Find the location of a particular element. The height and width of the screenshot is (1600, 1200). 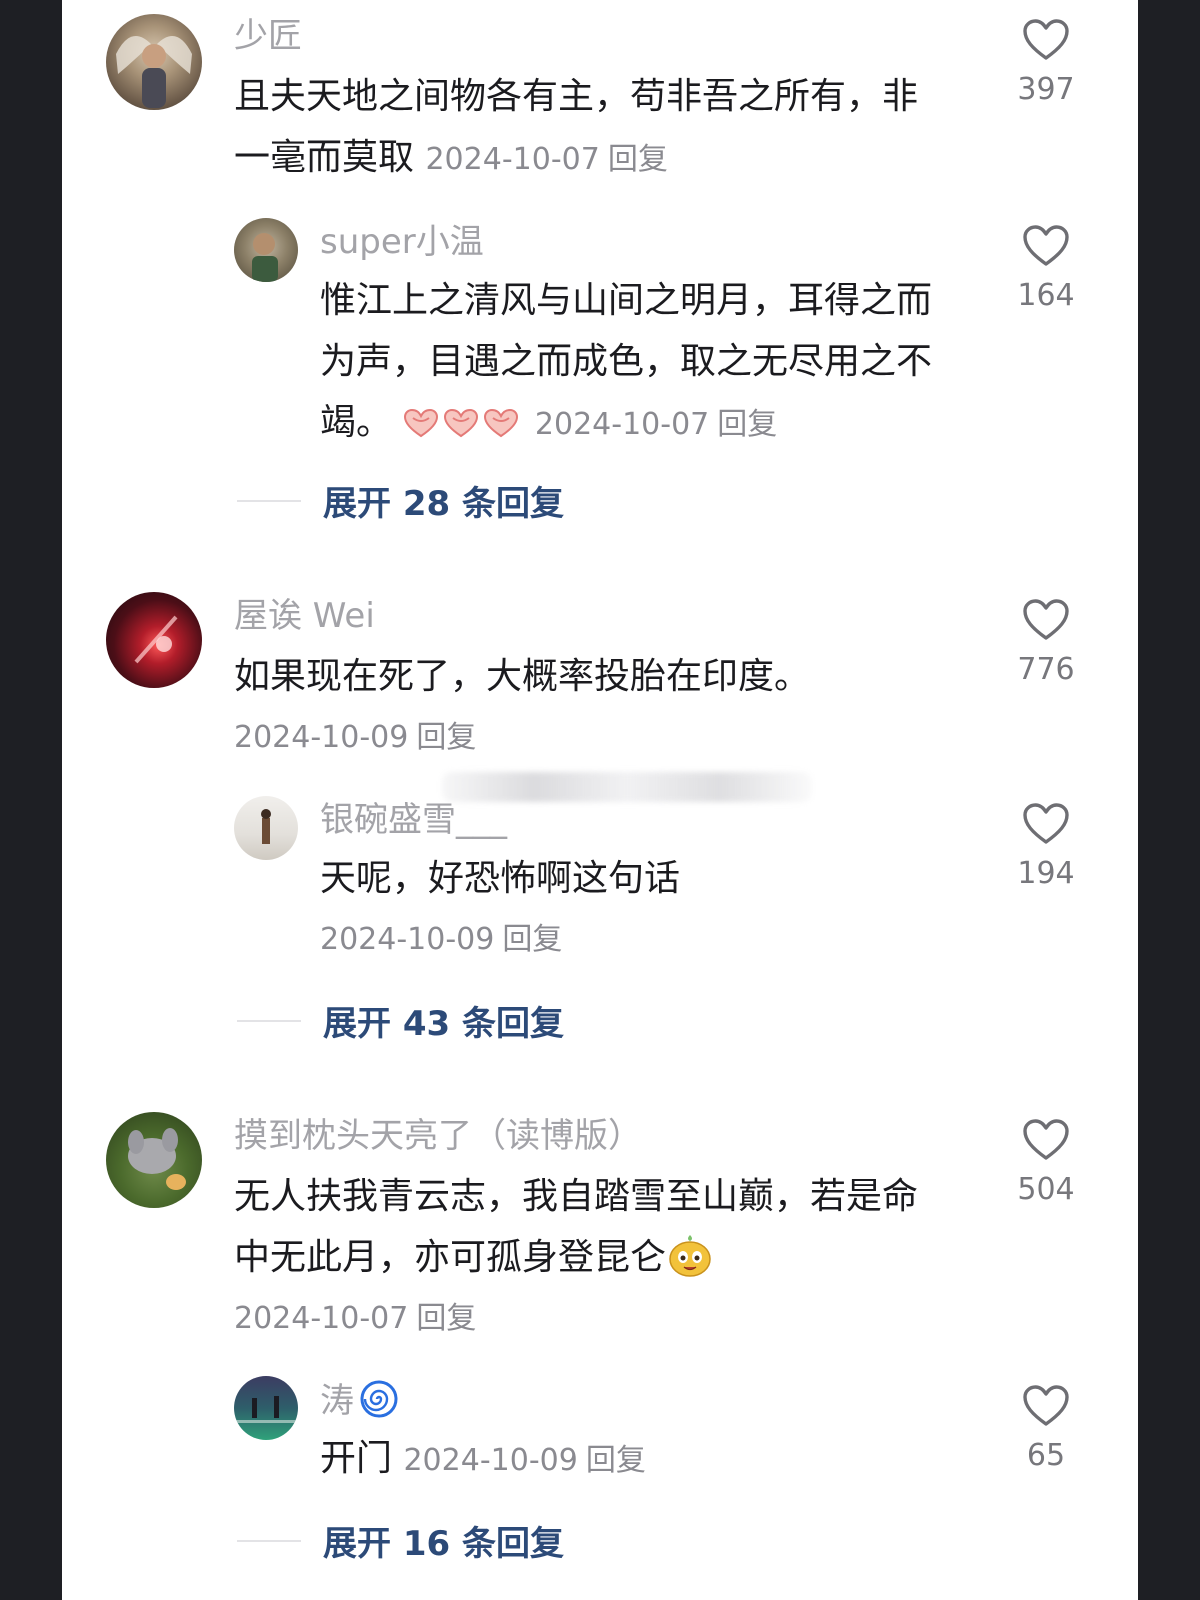

comment-text: 如果现在死了，大概率投胎在印度。 2024-10-09 回复 is located at coordinates (522, 707).